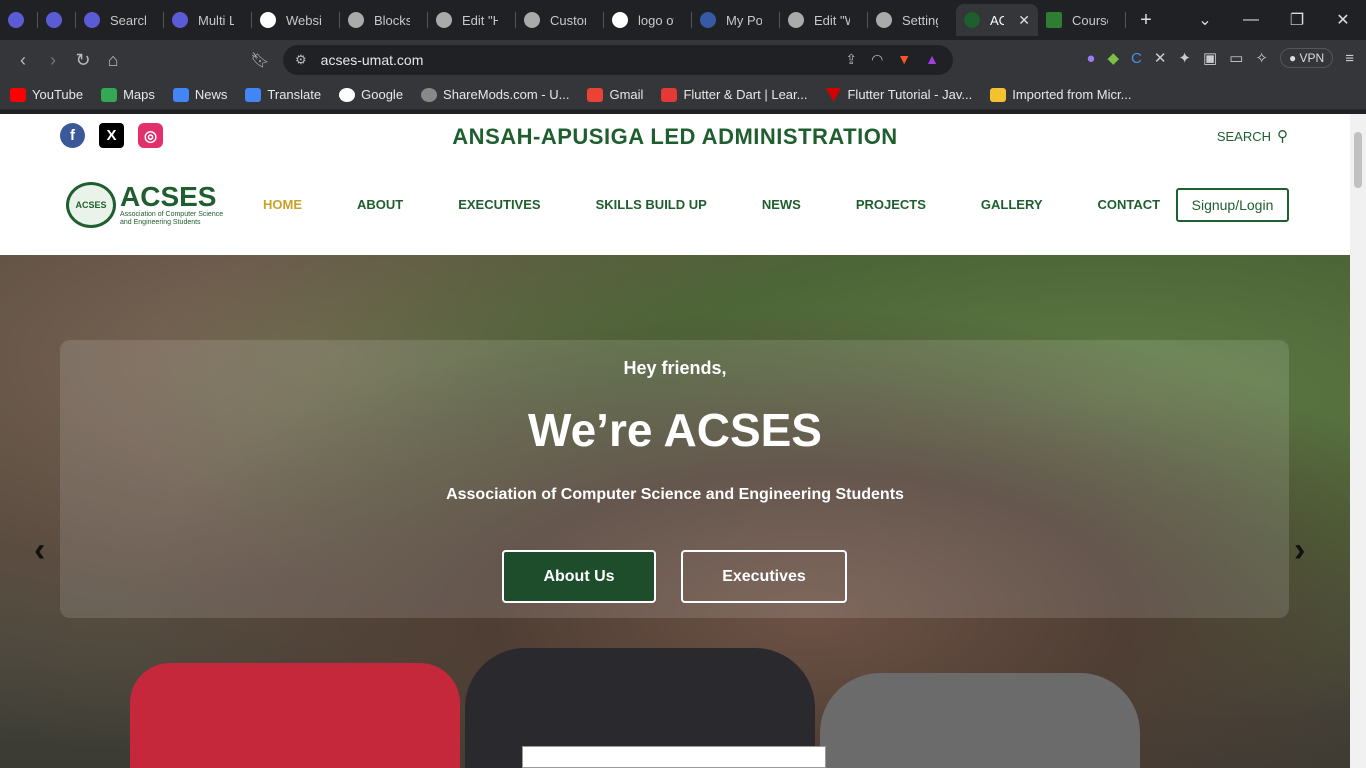 Image resolution: width=1366 pixels, height=768 pixels. I want to click on nav-contact: CONTACT, so click(1129, 204).